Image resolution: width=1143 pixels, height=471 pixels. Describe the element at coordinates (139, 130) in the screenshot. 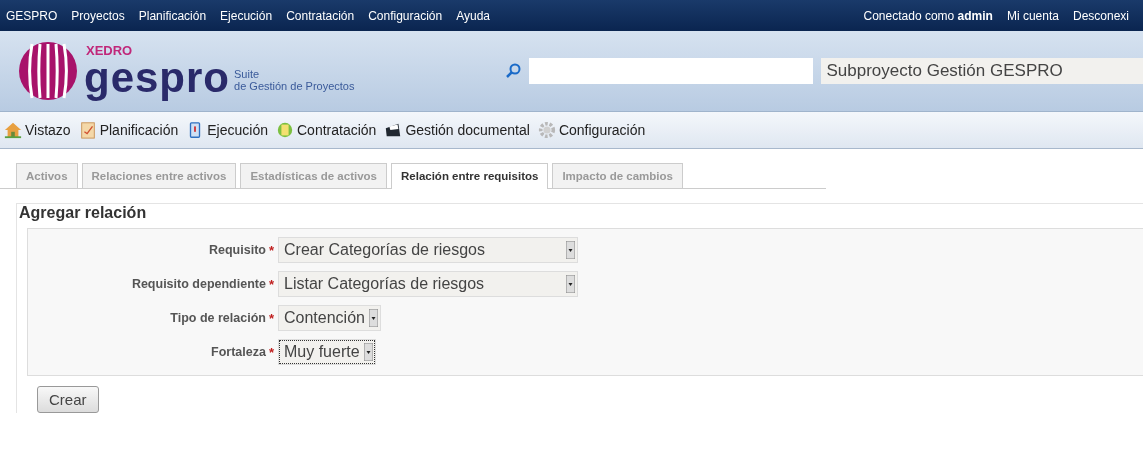

I see `module-link: Planificación` at that location.